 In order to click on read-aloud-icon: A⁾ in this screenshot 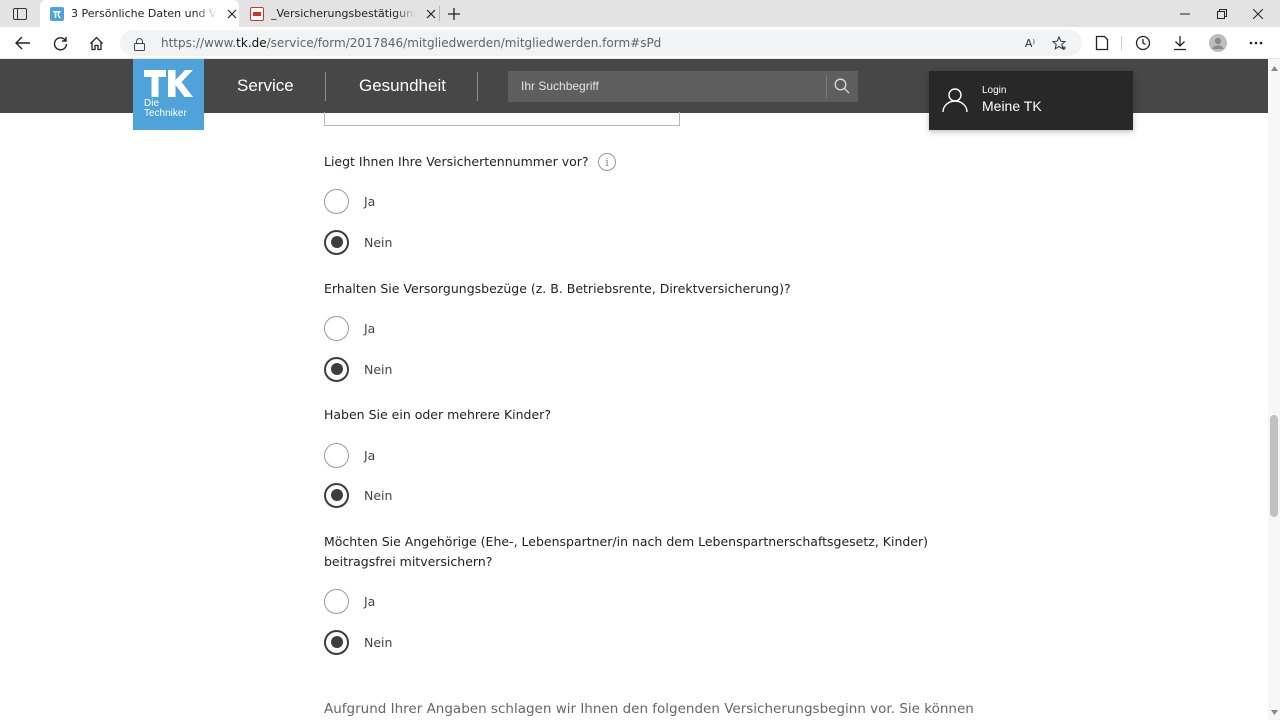, I will do `click(1030, 43)`.